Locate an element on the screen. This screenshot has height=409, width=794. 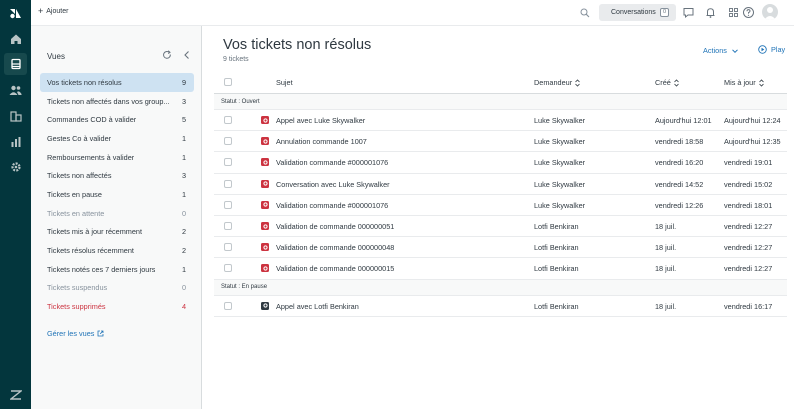
view-item-label: Tickets non affectés is located at coordinates (79, 176).